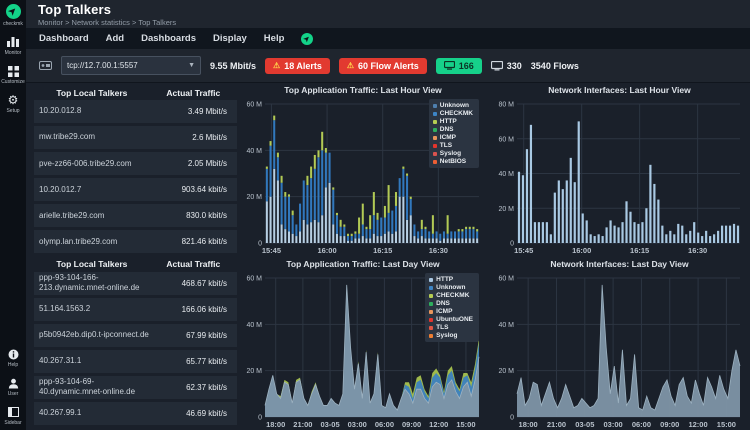 The height and width of the screenshot is (430, 750). What do you see at coordinates (13, 42) in the screenshot?
I see `bar-chart-icon` at bounding box center [13, 42].